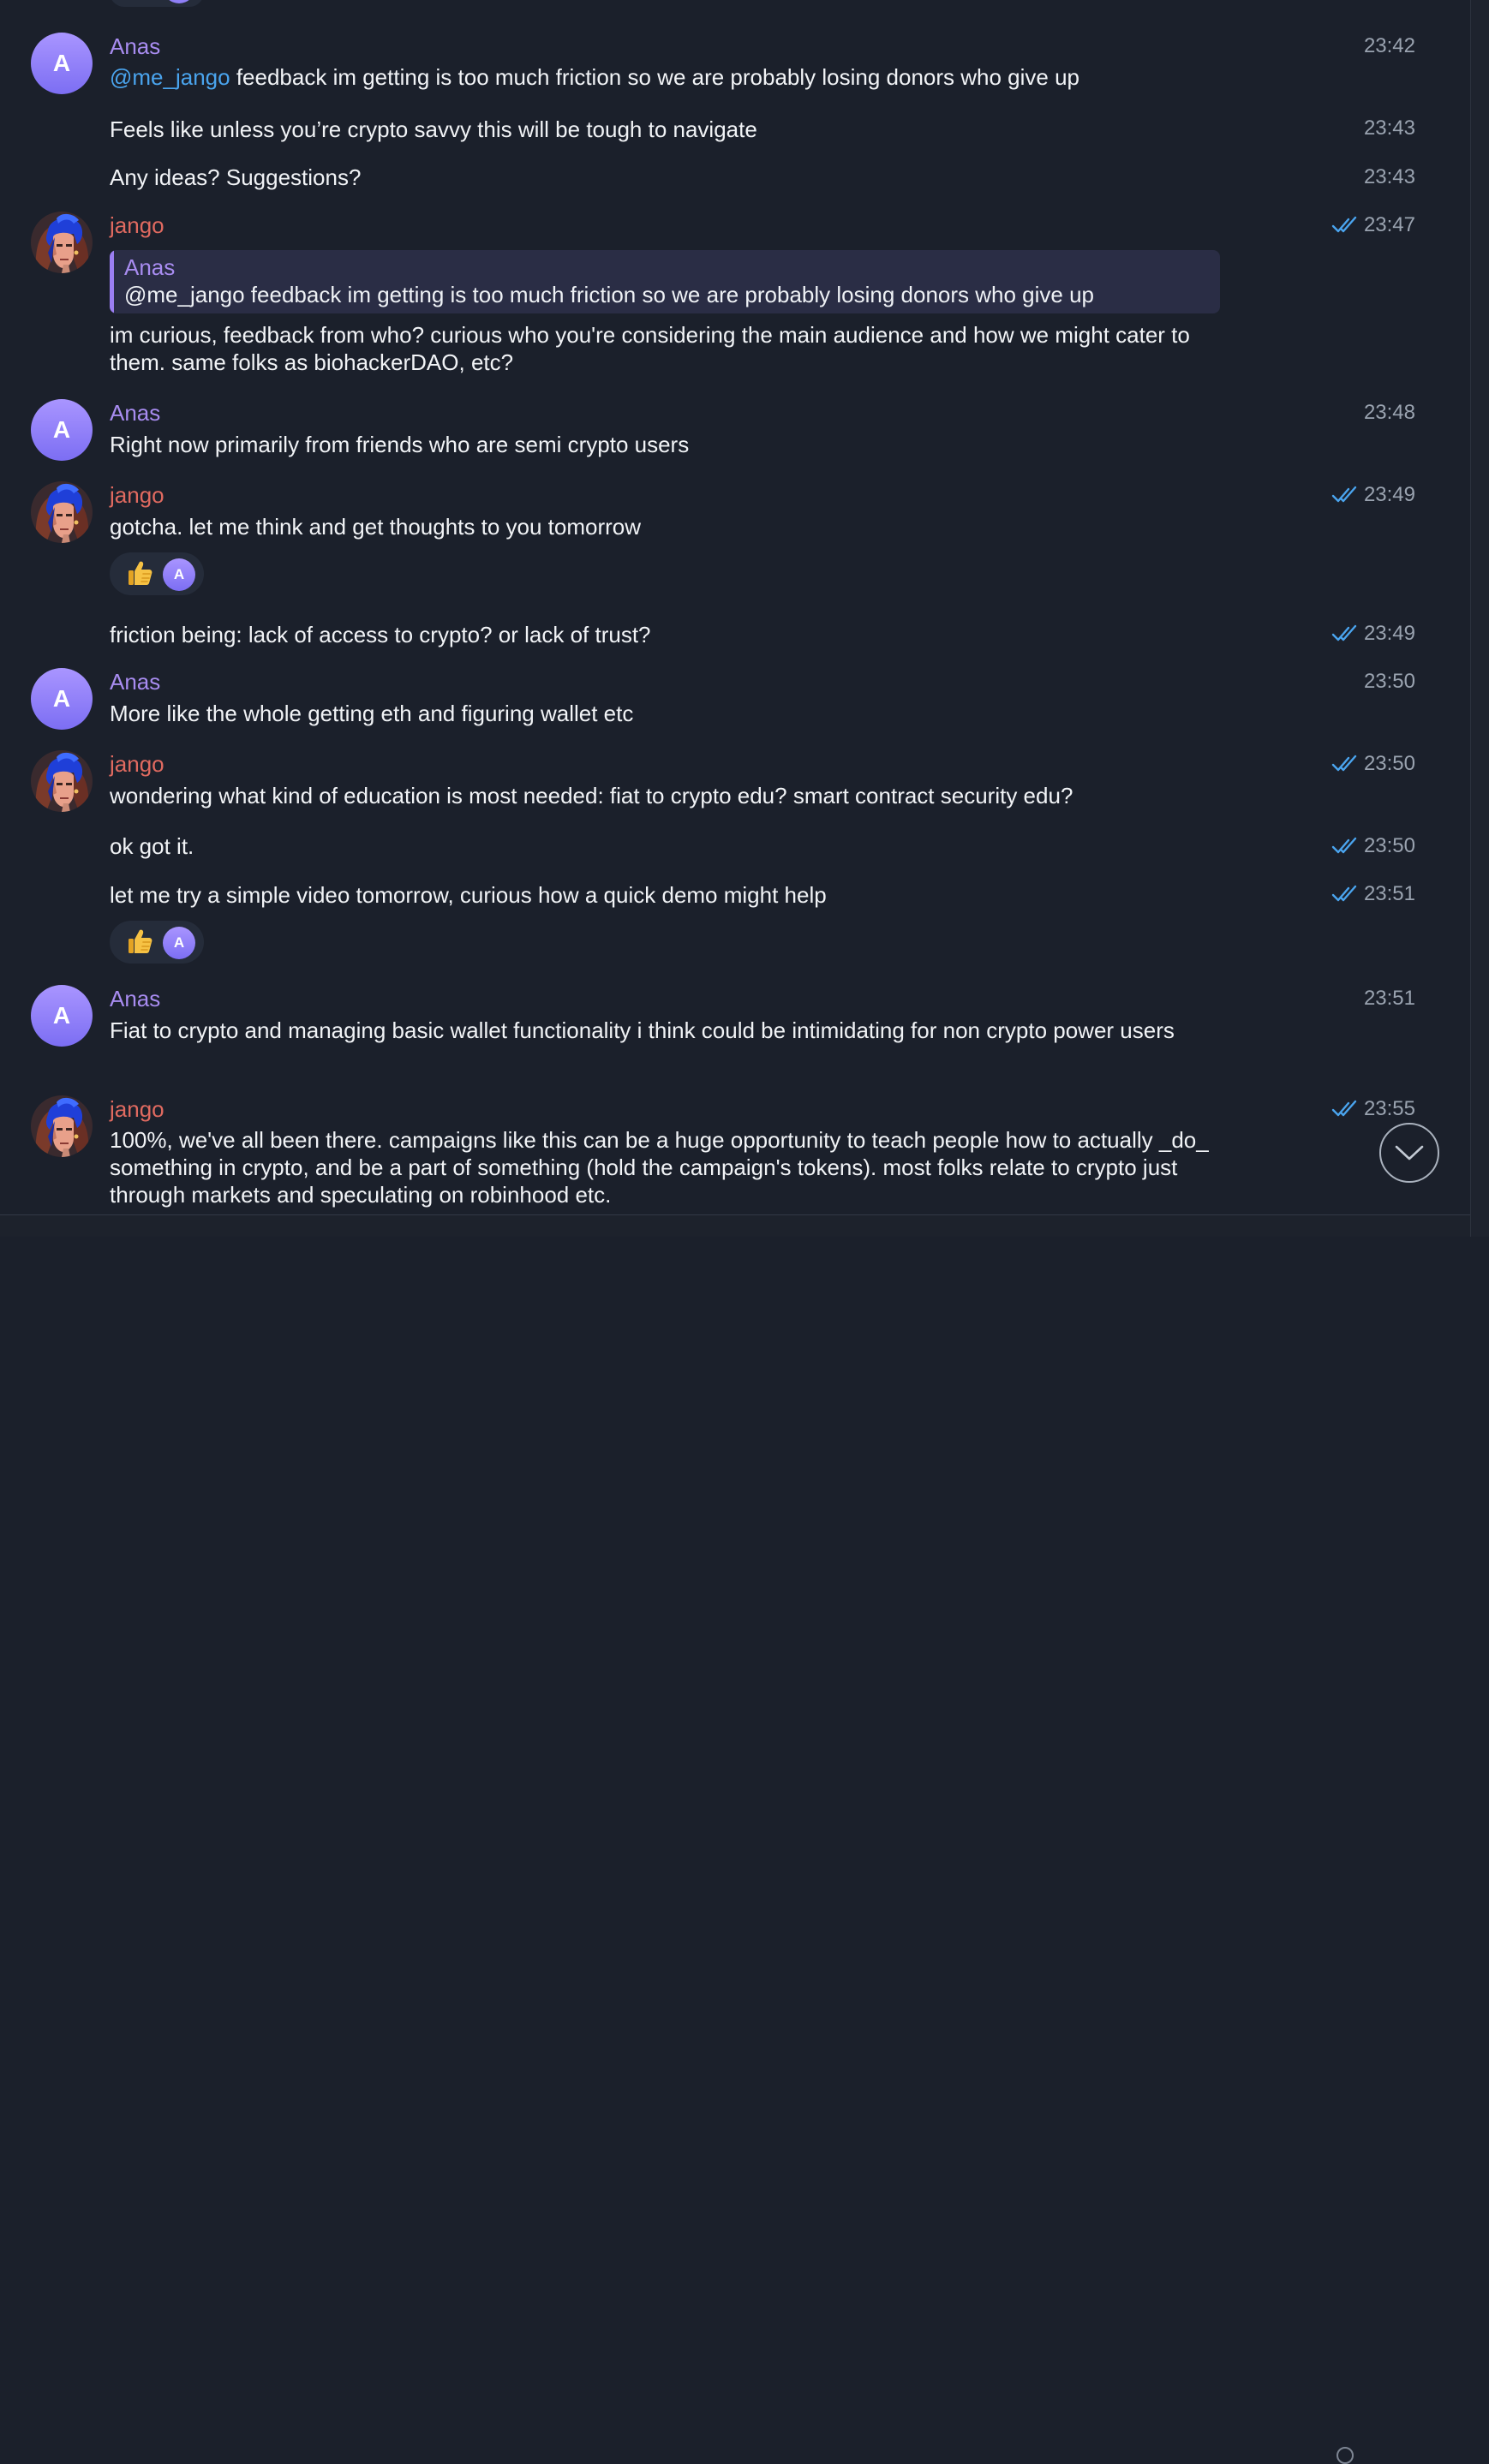 The height and width of the screenshot is (2464, 1489). I want to click on scroll-to-bottom-button, so click(1409, 1153).